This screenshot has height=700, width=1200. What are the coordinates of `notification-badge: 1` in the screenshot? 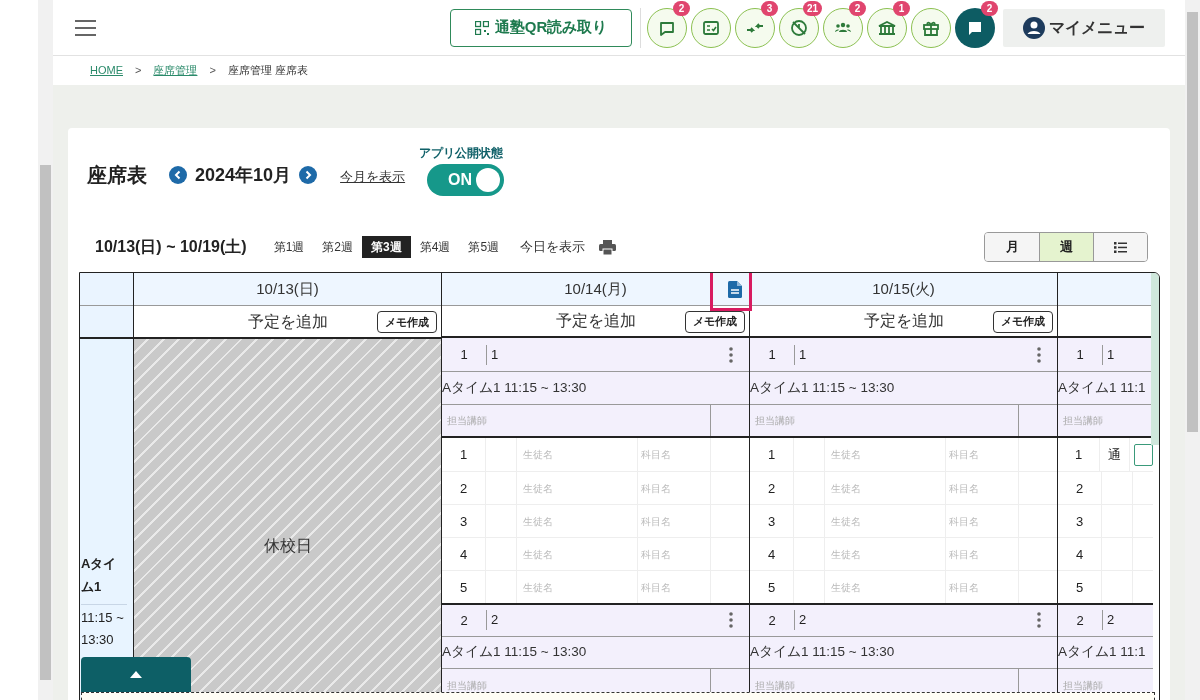 It's located at (901, 8).